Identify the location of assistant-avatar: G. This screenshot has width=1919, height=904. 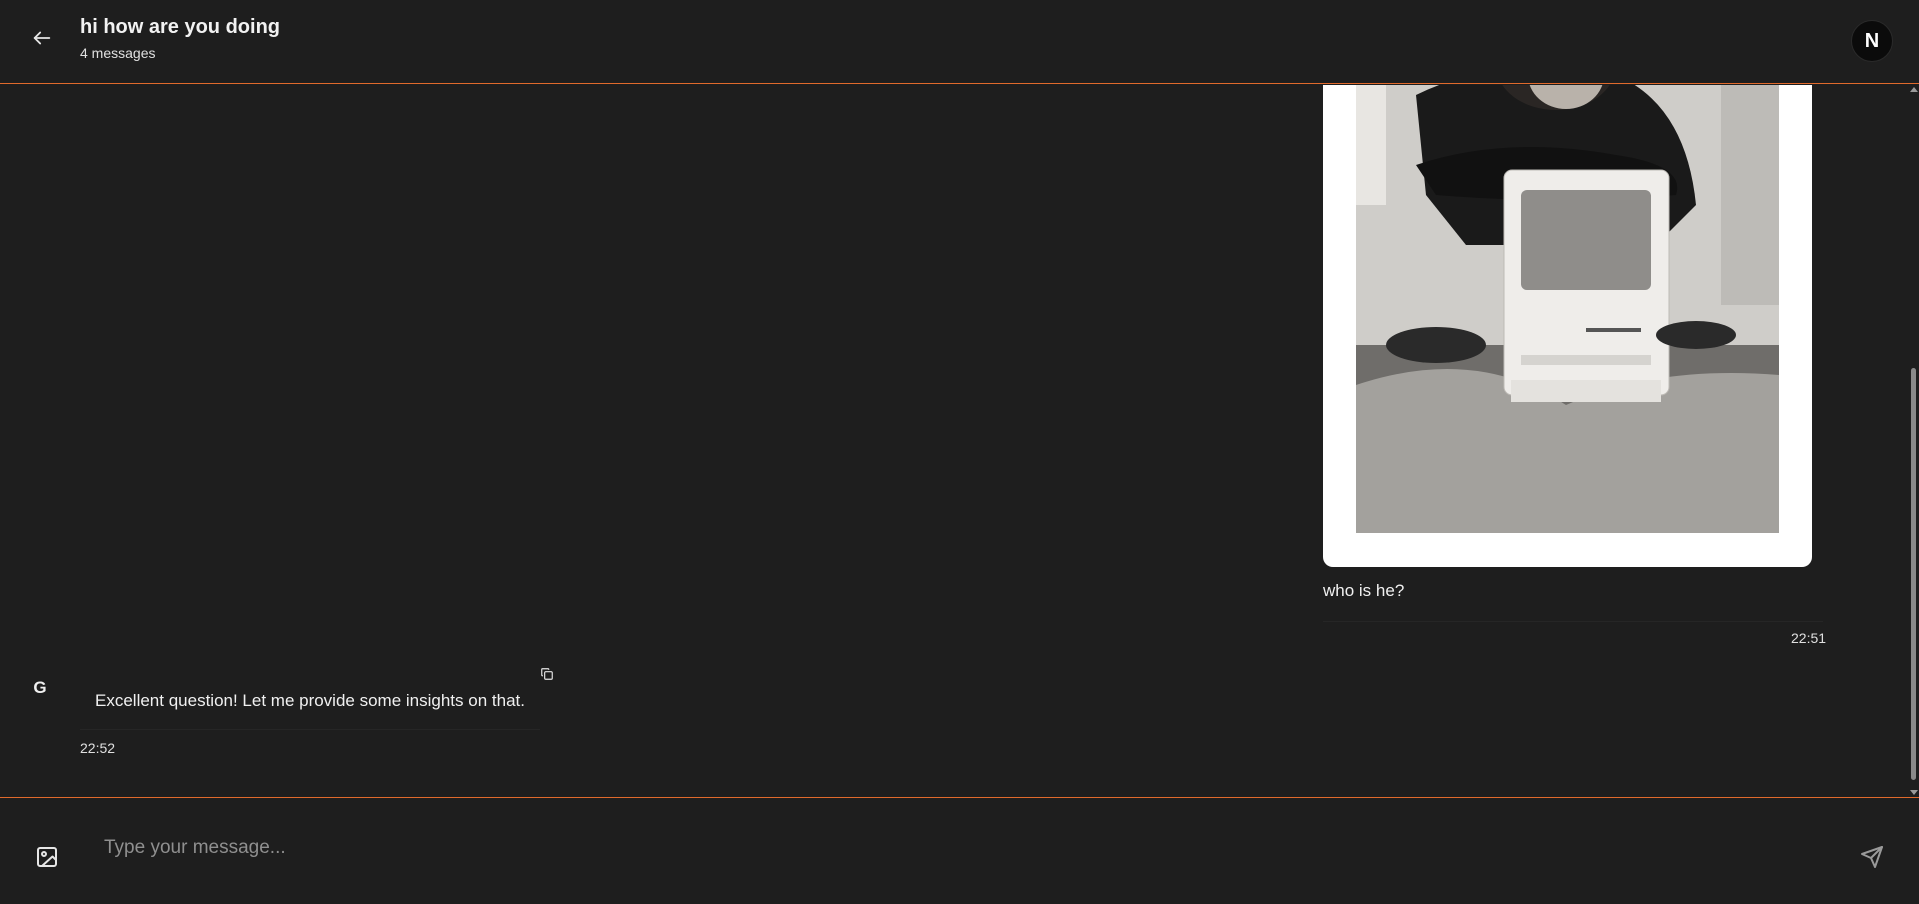
(40, 688).